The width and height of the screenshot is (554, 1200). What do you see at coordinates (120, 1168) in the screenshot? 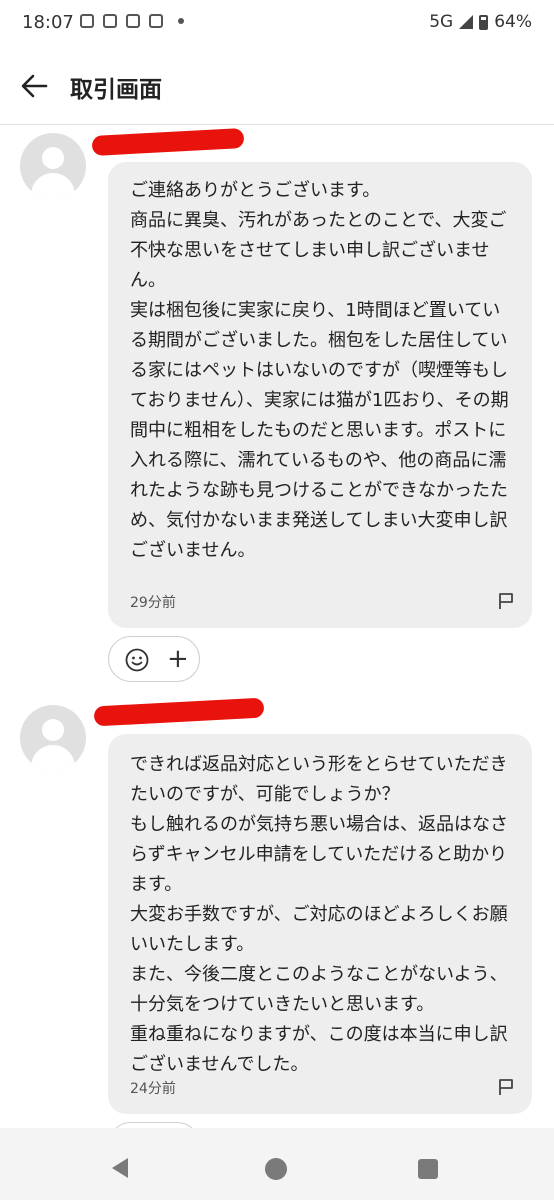
I see `nav-back-icon` at bounding box center [120, 1168].